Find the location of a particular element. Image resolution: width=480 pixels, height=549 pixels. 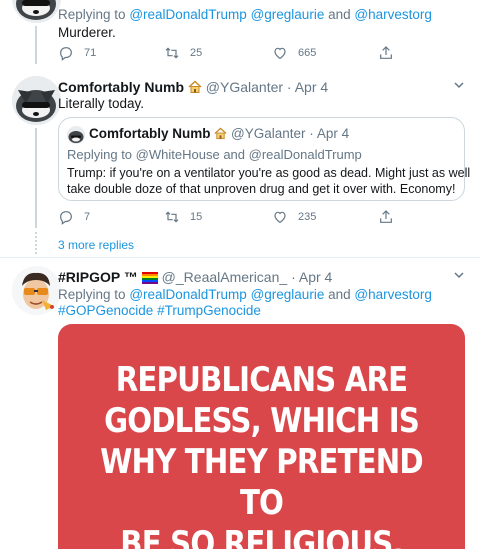

reply-button: 71 is located at coordinates (77, 53).